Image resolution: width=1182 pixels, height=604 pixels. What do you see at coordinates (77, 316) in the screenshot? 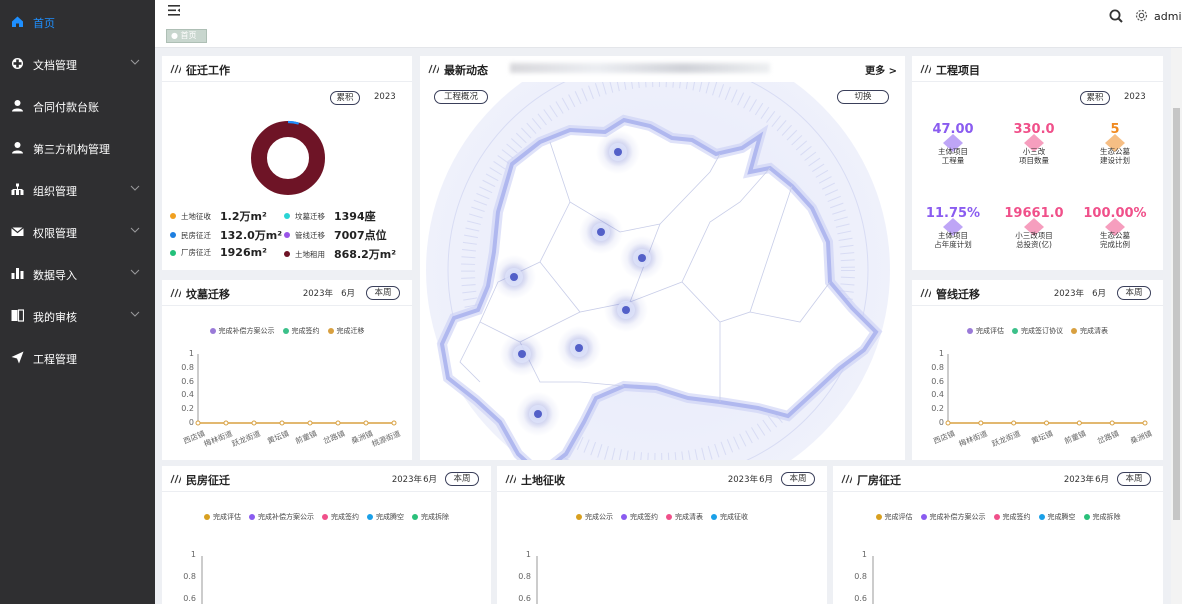
I see `sidebar-item-7: 我的审核` at bounding box center [77, 316].